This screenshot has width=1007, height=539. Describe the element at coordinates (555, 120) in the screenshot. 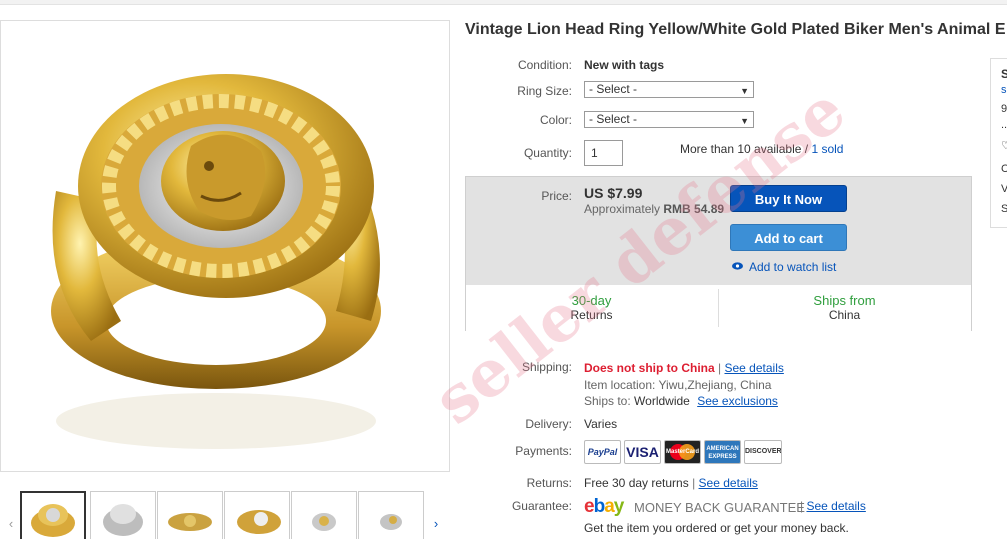

I see `color-label: Color:` at that location.